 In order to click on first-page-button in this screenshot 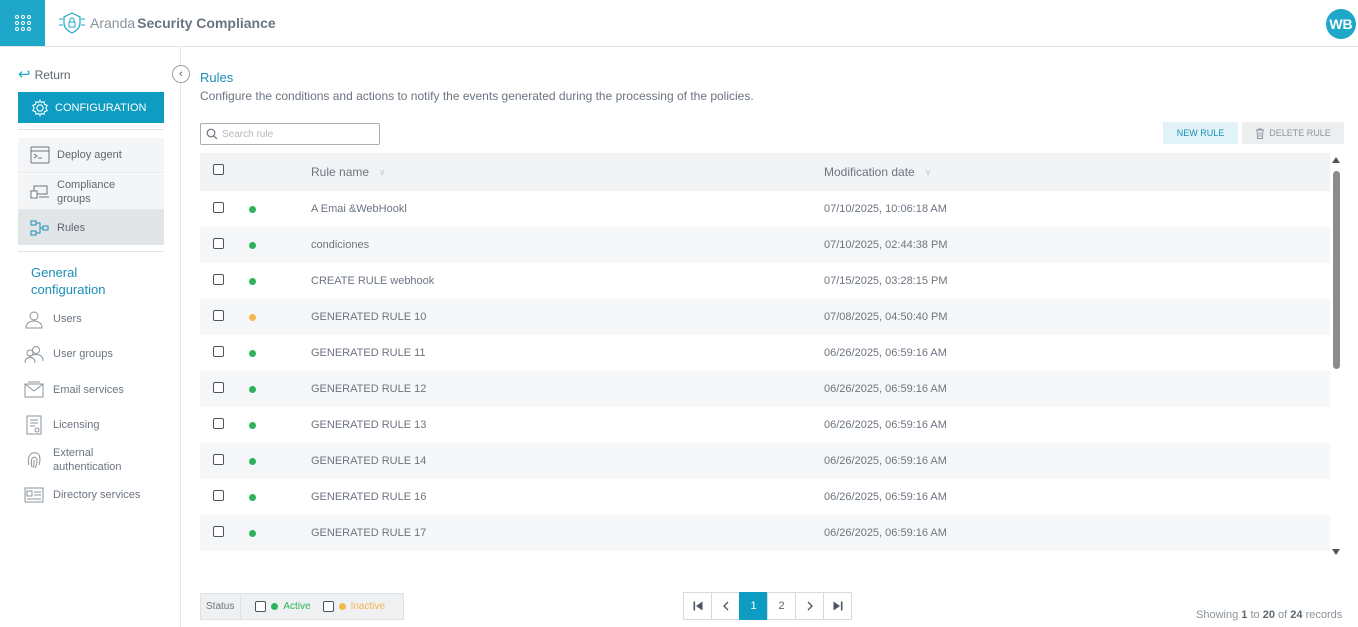, I will do `click(697, 606)`.